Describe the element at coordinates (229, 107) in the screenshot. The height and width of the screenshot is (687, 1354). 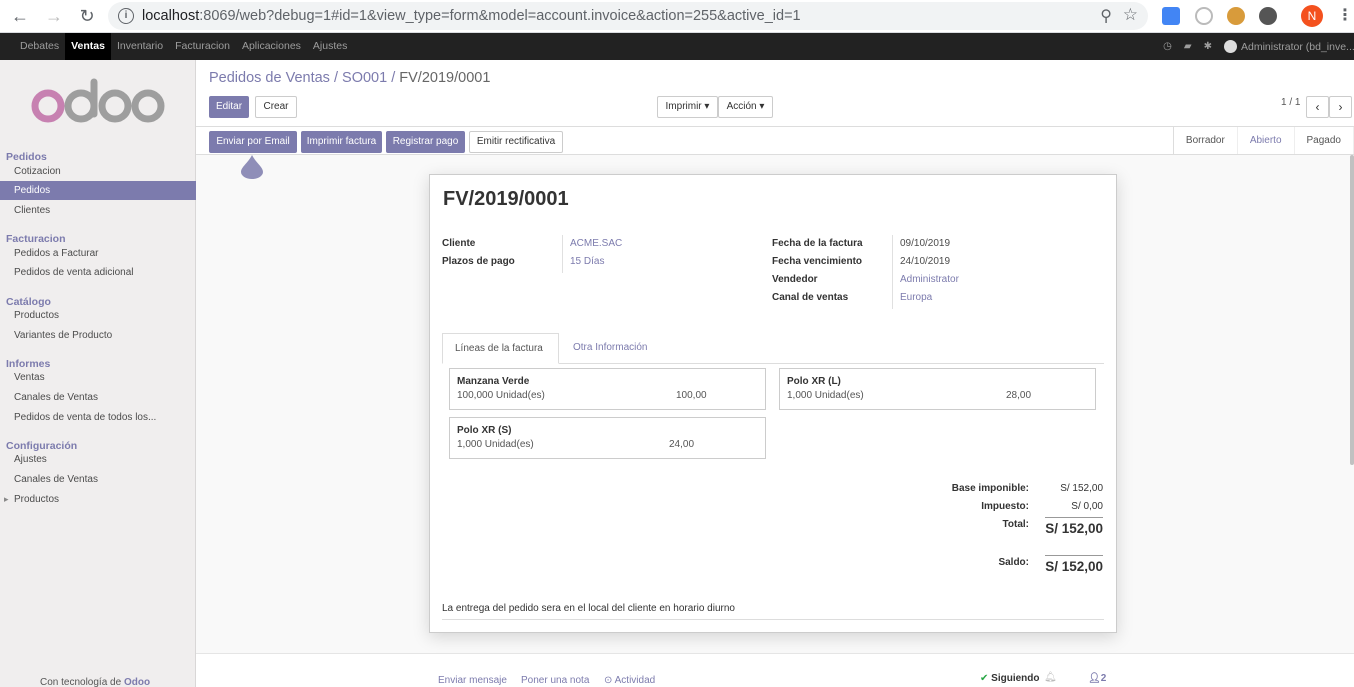
I see `edit-button: Editar` at that location.